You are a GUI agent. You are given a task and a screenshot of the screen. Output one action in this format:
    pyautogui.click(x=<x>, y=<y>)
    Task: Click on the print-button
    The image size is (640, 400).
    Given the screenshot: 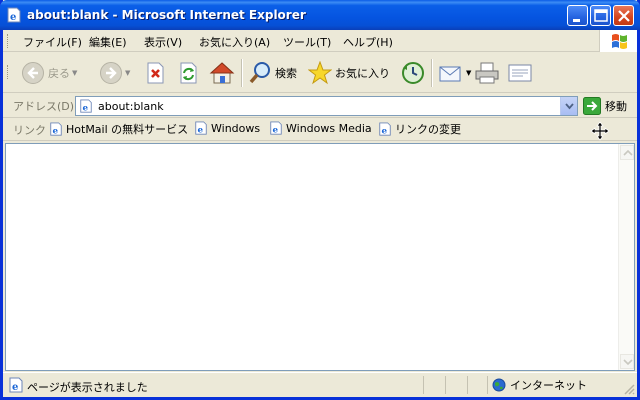 What is the action you would take?
    pyautogui.click(x=487, y=73)
    